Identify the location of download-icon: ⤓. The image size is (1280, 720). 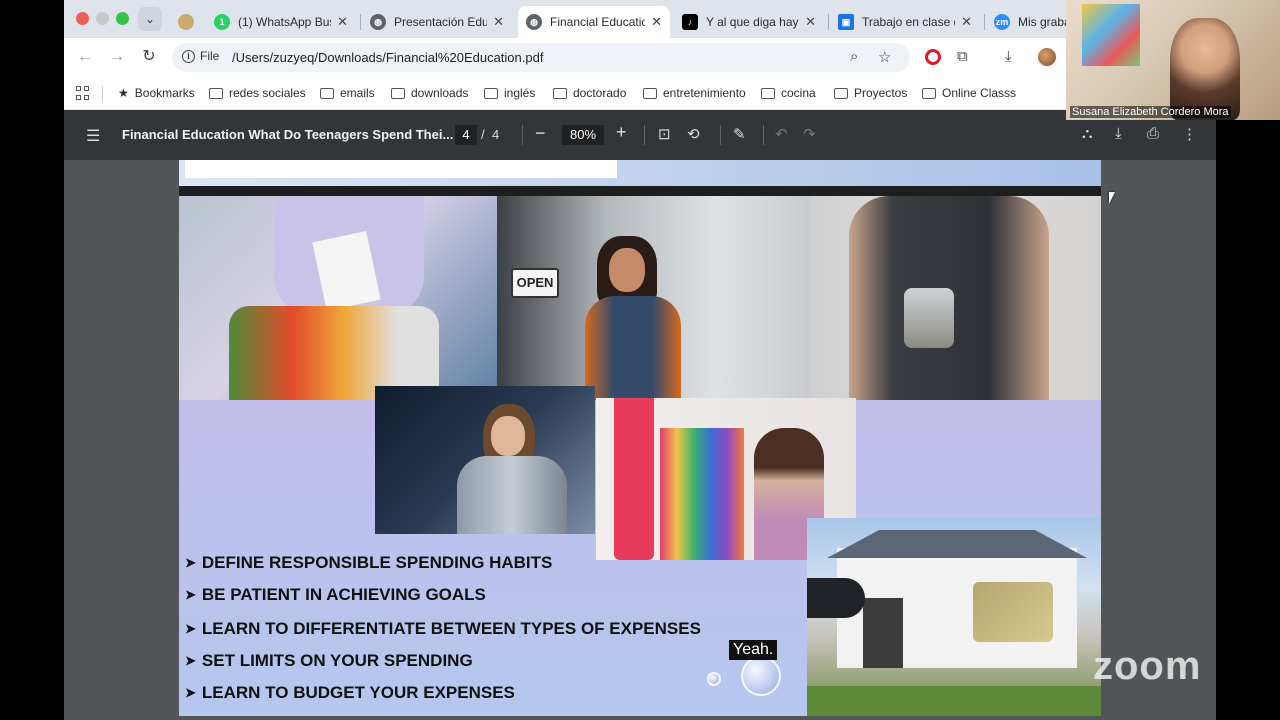
(1118, 133).